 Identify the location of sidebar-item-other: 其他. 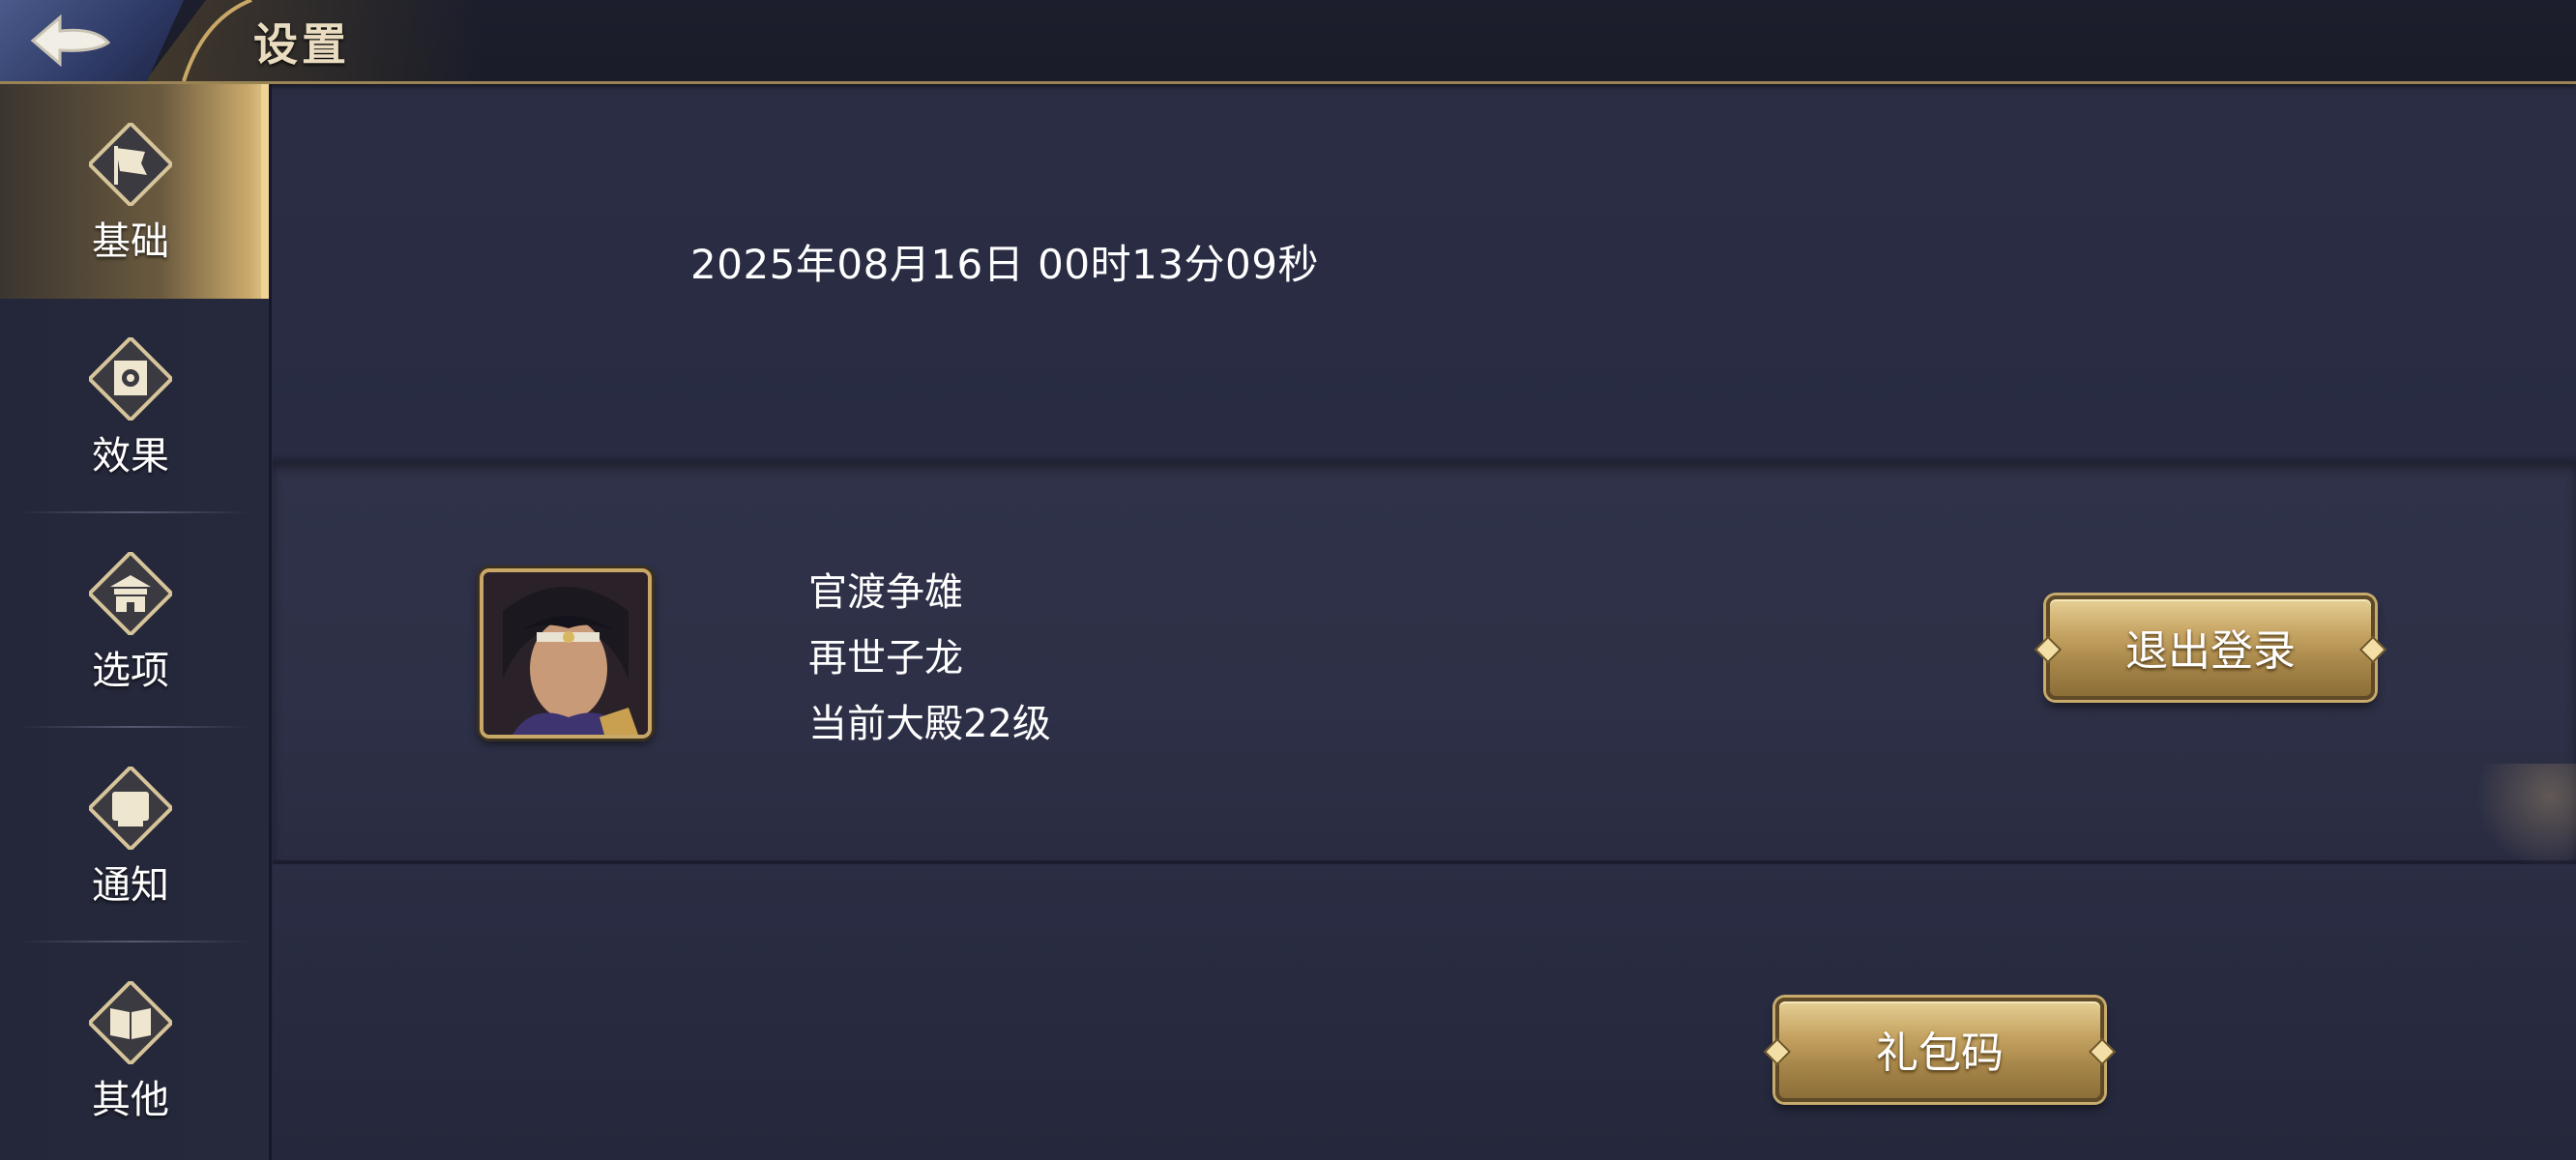
(134, 1050).